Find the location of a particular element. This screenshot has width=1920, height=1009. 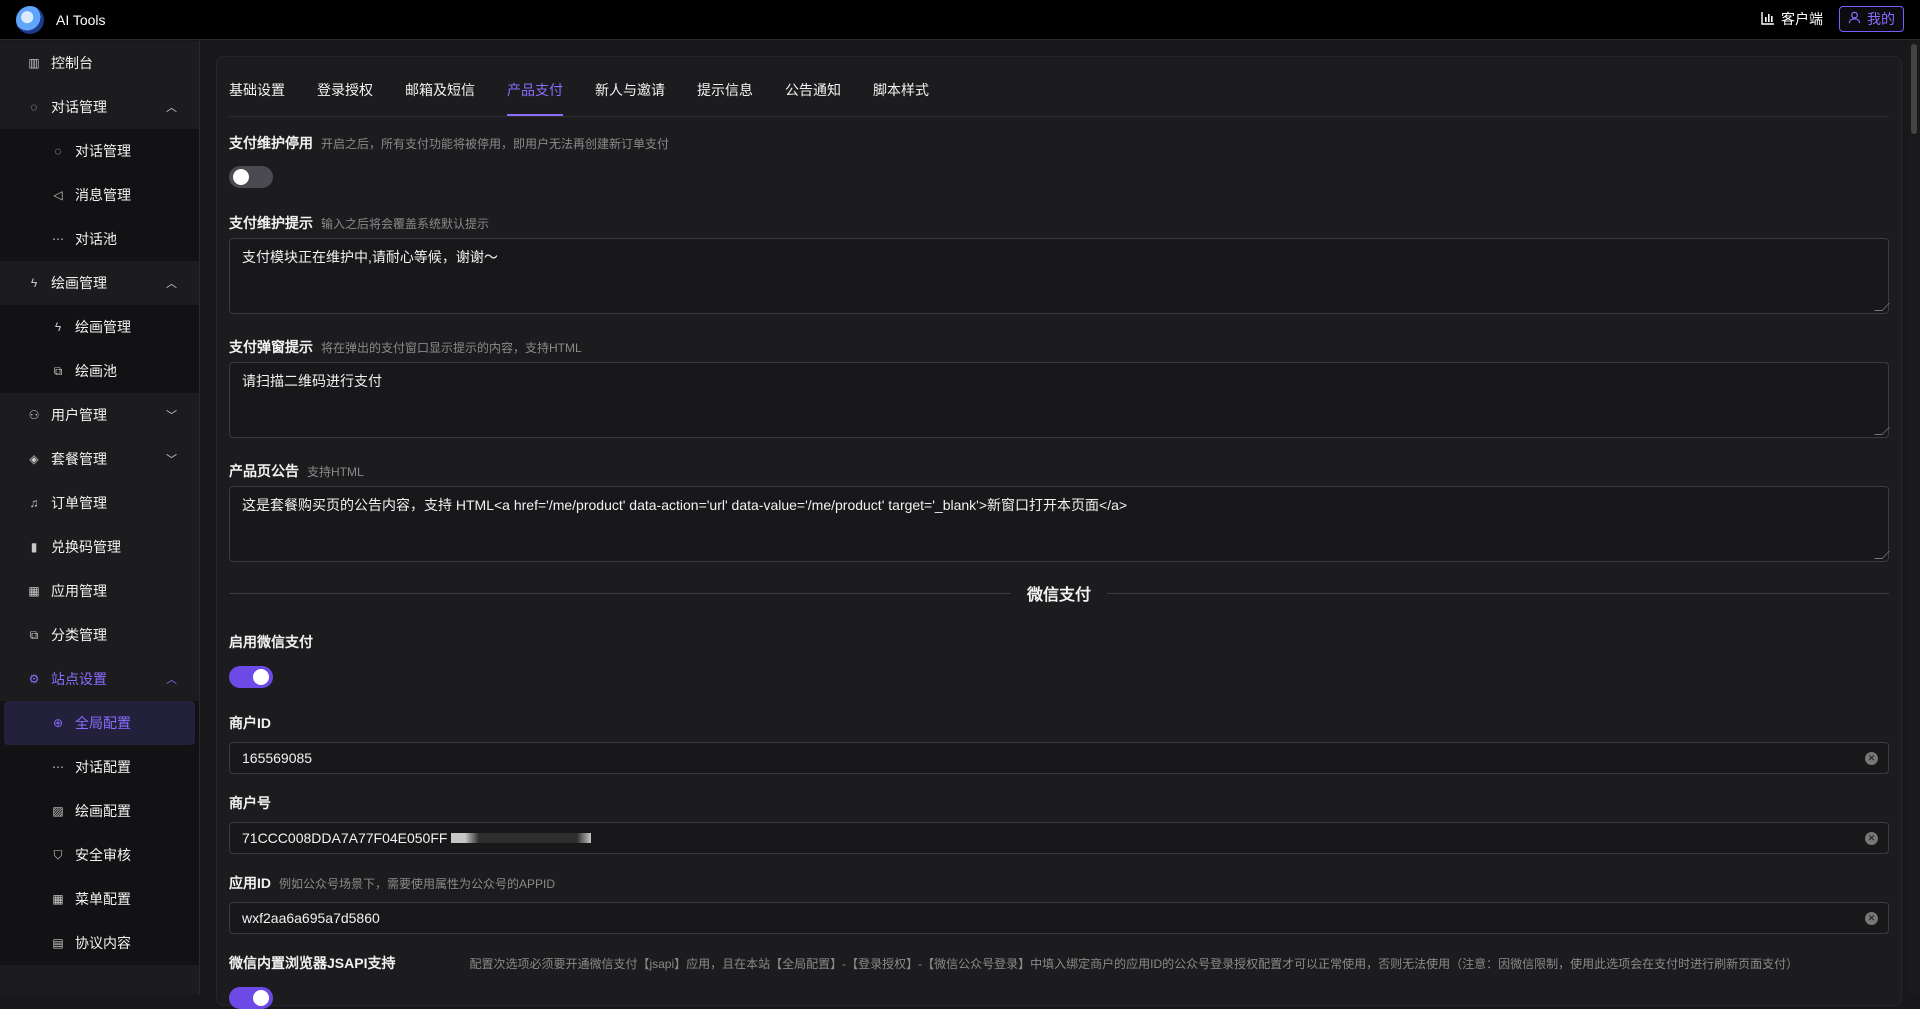

sidebar-item-redeem-code-management: ▮ 兑换码管理 is located at coordinates (99, 547).